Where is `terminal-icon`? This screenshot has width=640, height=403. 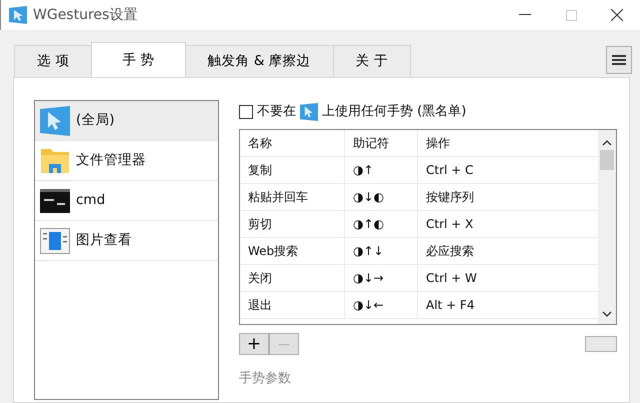
terminal-icon is located at coordinates (55, 200).